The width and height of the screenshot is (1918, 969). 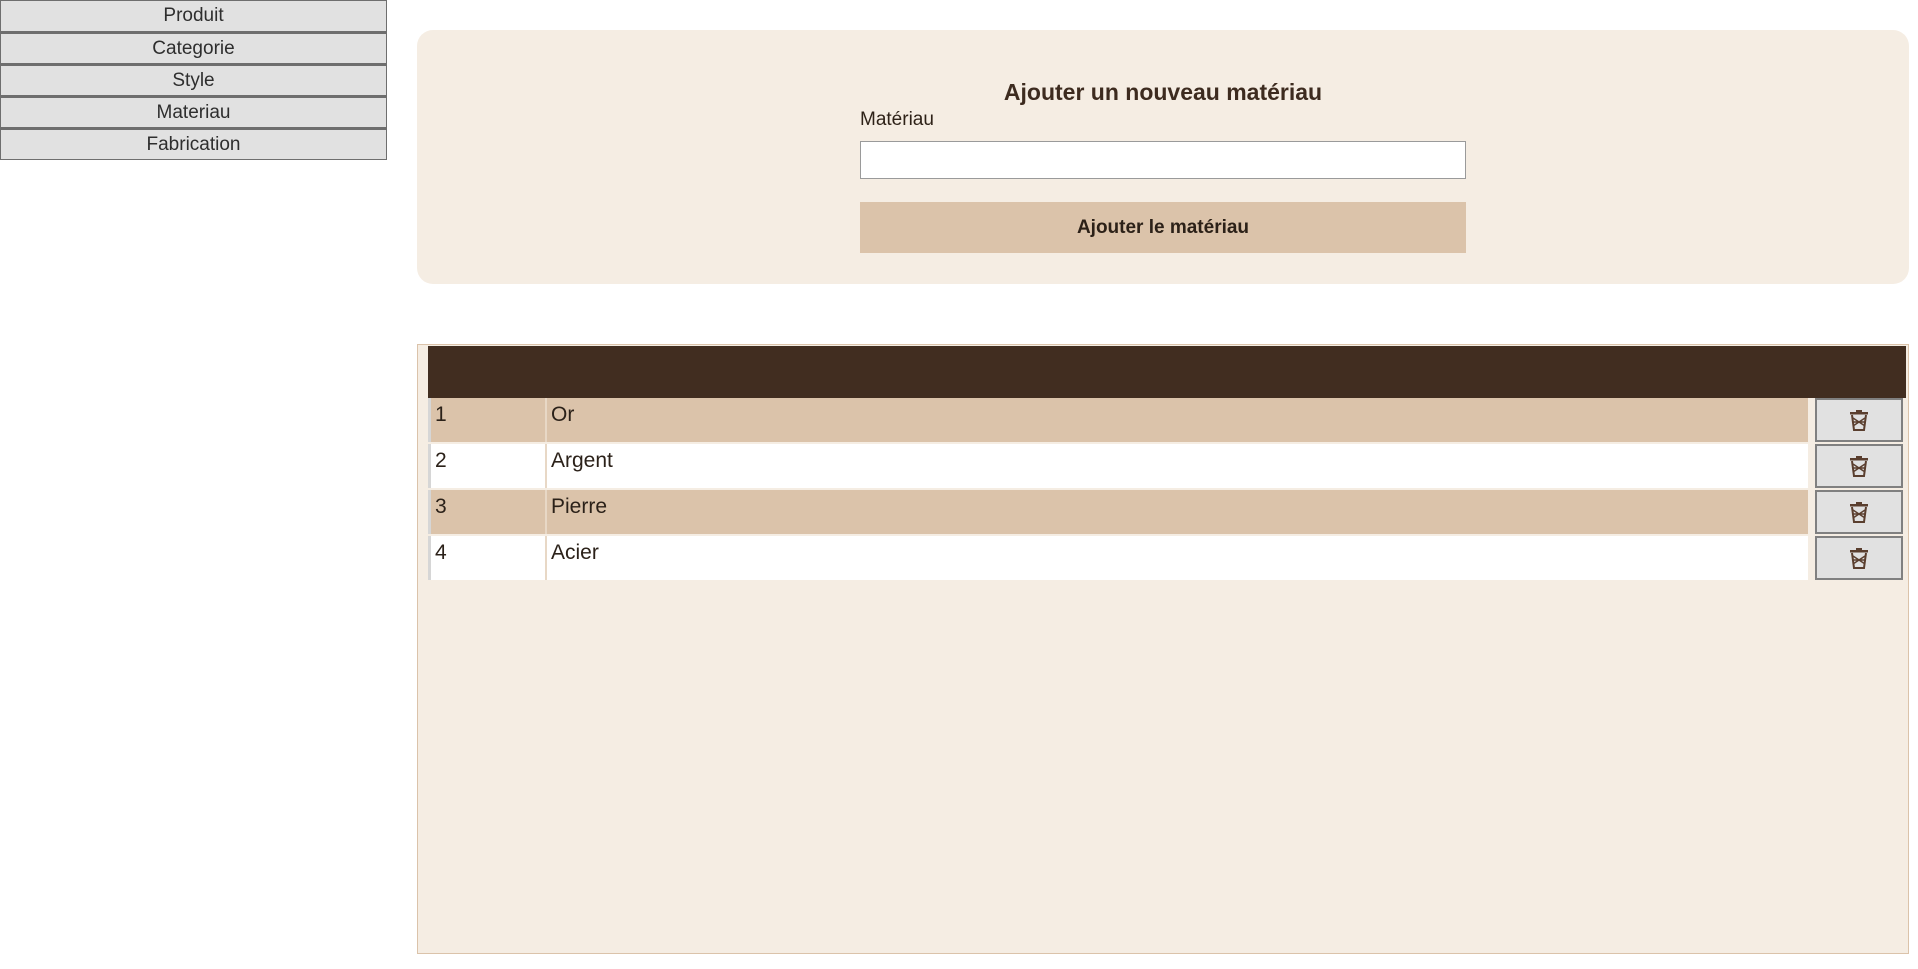 What do you see at coordinates (193, 16) in the screenshot?
I see `nav-item-produit: Produit` at bounding box center [193, 16].